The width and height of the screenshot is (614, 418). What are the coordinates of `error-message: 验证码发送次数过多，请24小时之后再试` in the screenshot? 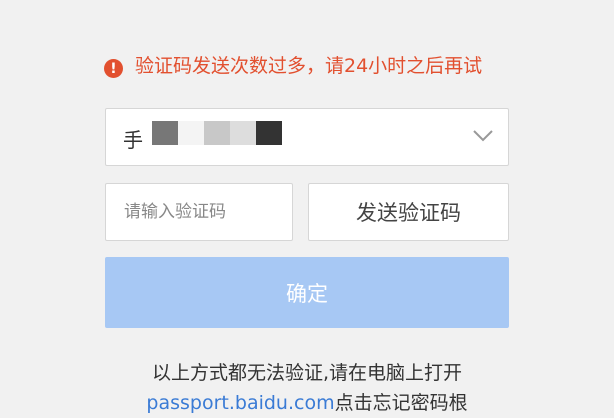 It's located at (309, 66).